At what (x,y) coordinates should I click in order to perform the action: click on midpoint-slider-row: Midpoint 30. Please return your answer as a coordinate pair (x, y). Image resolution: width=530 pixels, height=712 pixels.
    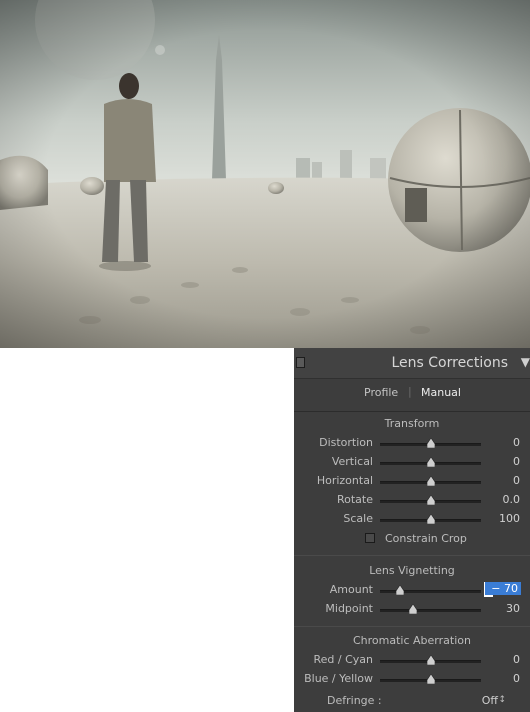
    Looking at the image, I should click on (412, 609).